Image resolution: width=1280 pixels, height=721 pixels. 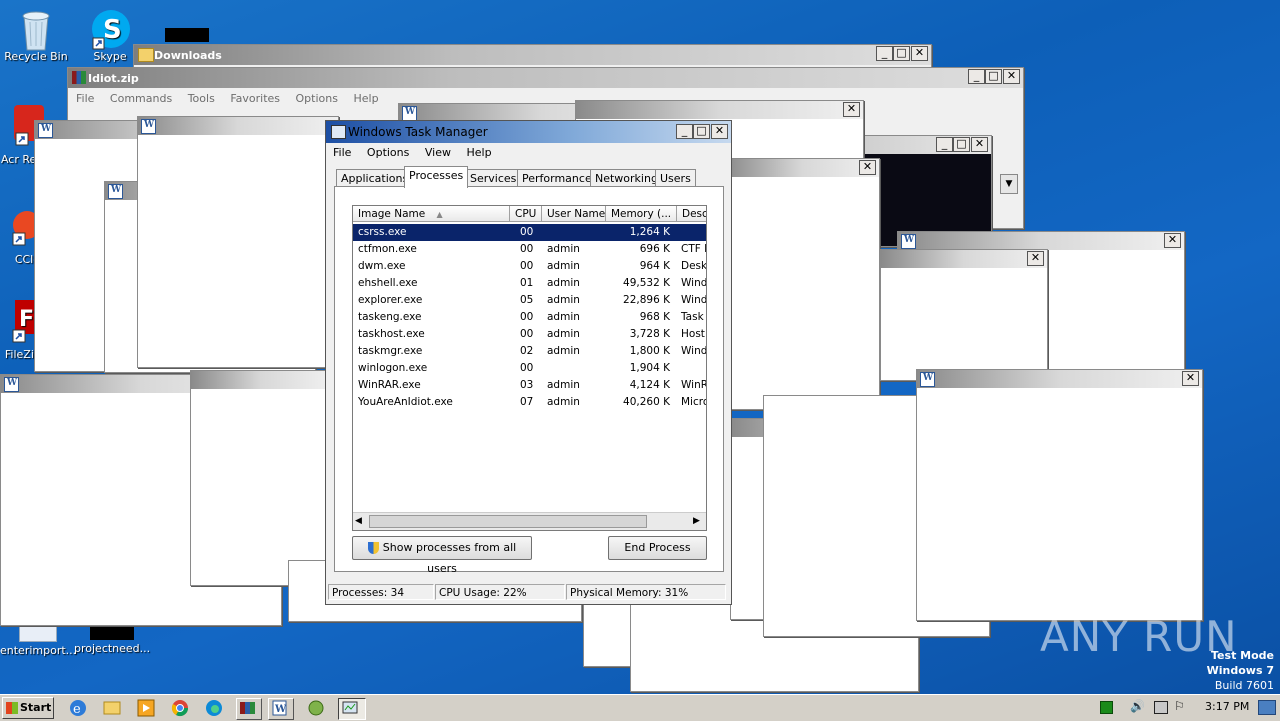 What do you see at coordinates (626, 178) in the screenshot?
I see `tab-networking: Networking` at bounding box center [626, 178].